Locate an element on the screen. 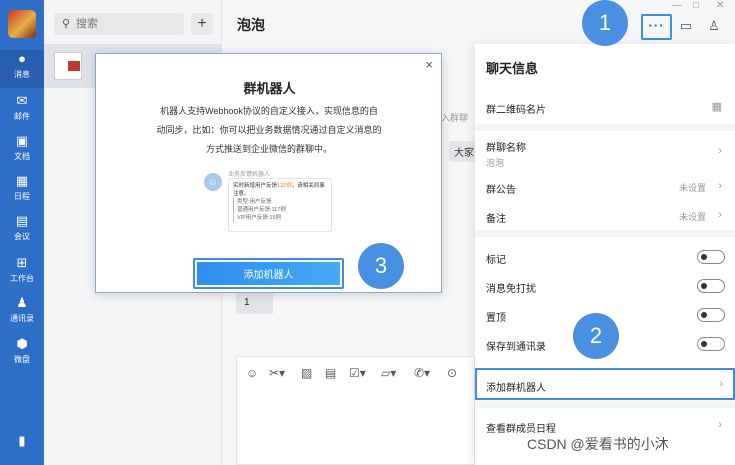 The height and width of the screenshot is (465, 735). conversation-avatar is located at coordinates (68, 66).